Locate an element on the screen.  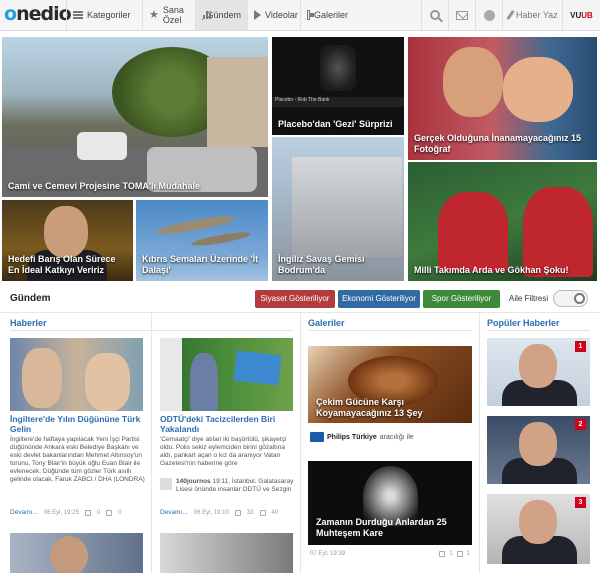
filter-ekonomi-button: Ekonomi Gösteriliyor is located at coordinates (379, 299).